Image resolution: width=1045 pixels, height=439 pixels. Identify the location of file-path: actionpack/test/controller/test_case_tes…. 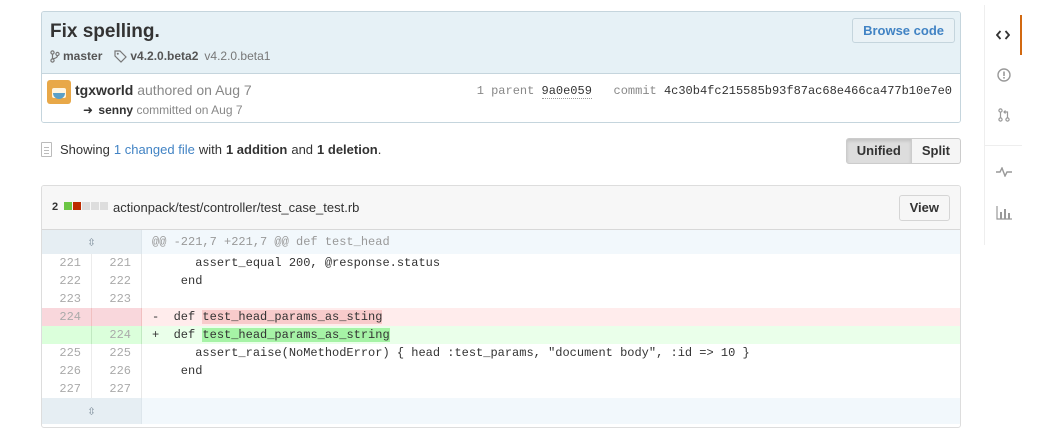
(236, 207).